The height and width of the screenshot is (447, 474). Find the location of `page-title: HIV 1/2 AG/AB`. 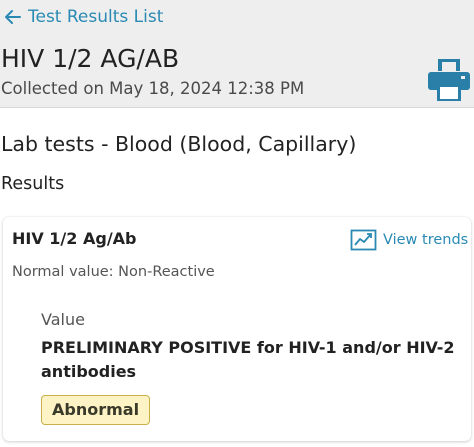

page-title: HIV 1/2 AG/AB is located at coordinates (90, 58).